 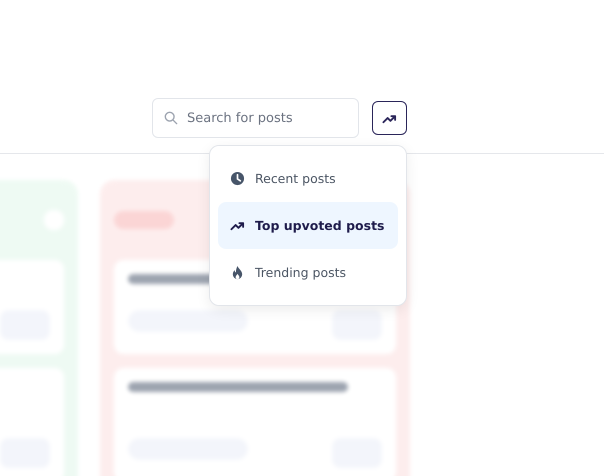 I want to click on search-field: Search for posts, so click(x=255, y=118).